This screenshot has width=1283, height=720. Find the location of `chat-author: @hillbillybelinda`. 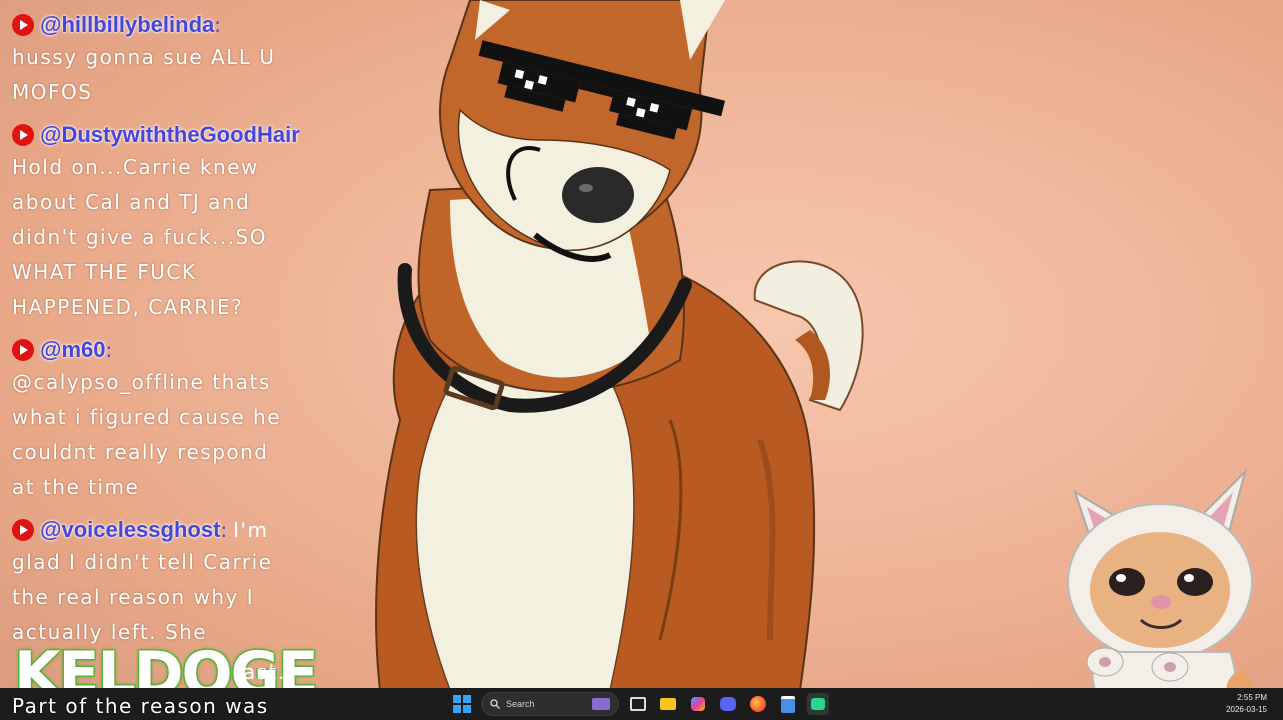

chat-author: @hillbillybelinda is located at coordinates (127, 24).